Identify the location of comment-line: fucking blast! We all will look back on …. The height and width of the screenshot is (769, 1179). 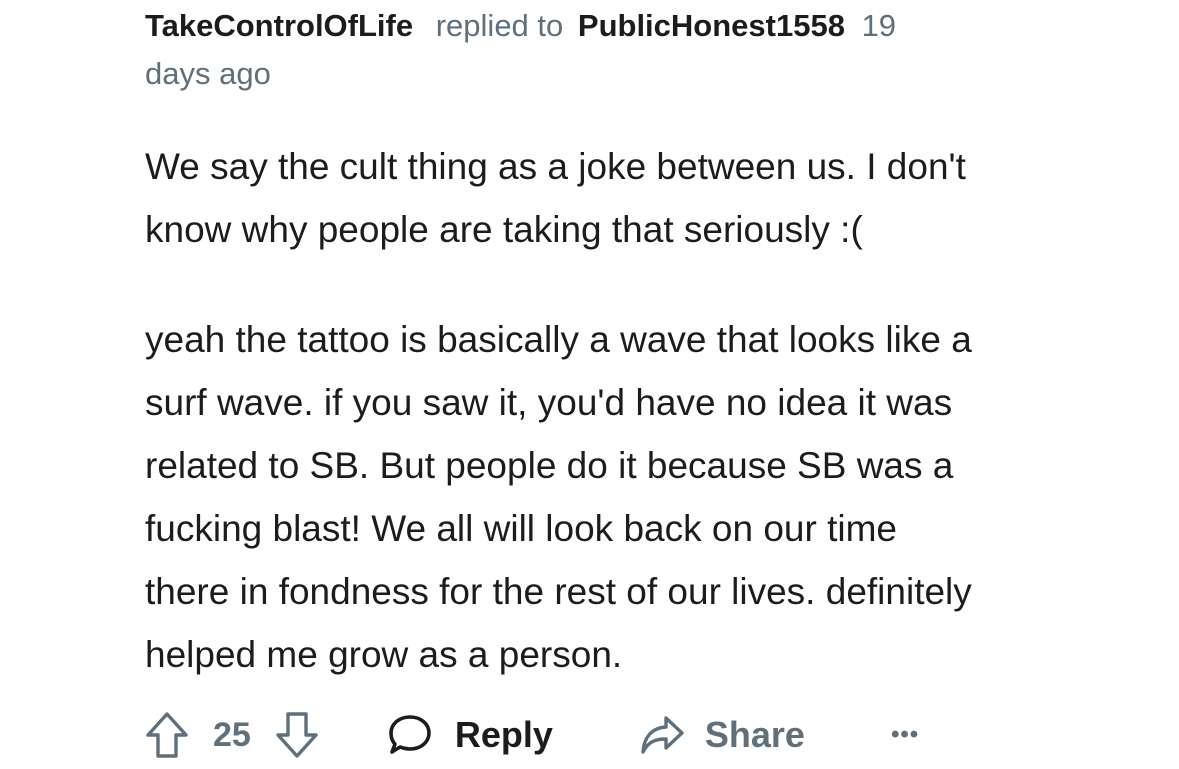
(521, 528).